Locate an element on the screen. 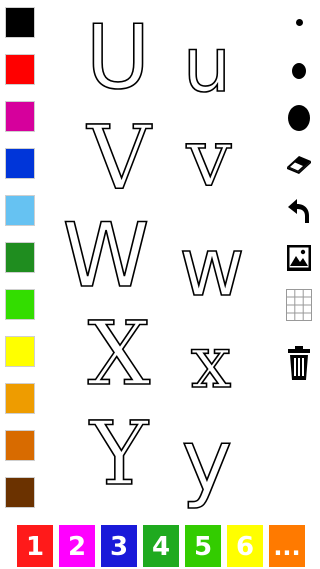  letter-lowercase-w: w is located at coordinates (212, 268).